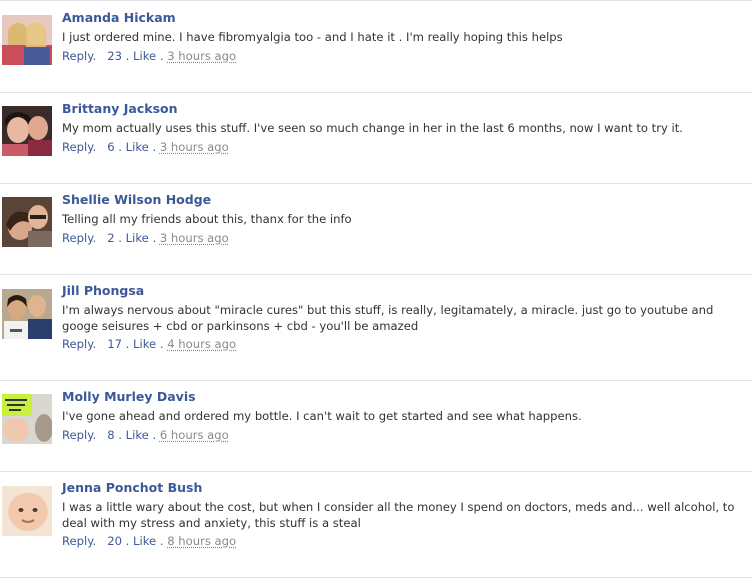 Image resolution: width=756 pixels, height=580 pixels. What do you see at coordinates (114, 344) in the screenshot?
I see `like-count: 17` at bounding box center [114, 344].